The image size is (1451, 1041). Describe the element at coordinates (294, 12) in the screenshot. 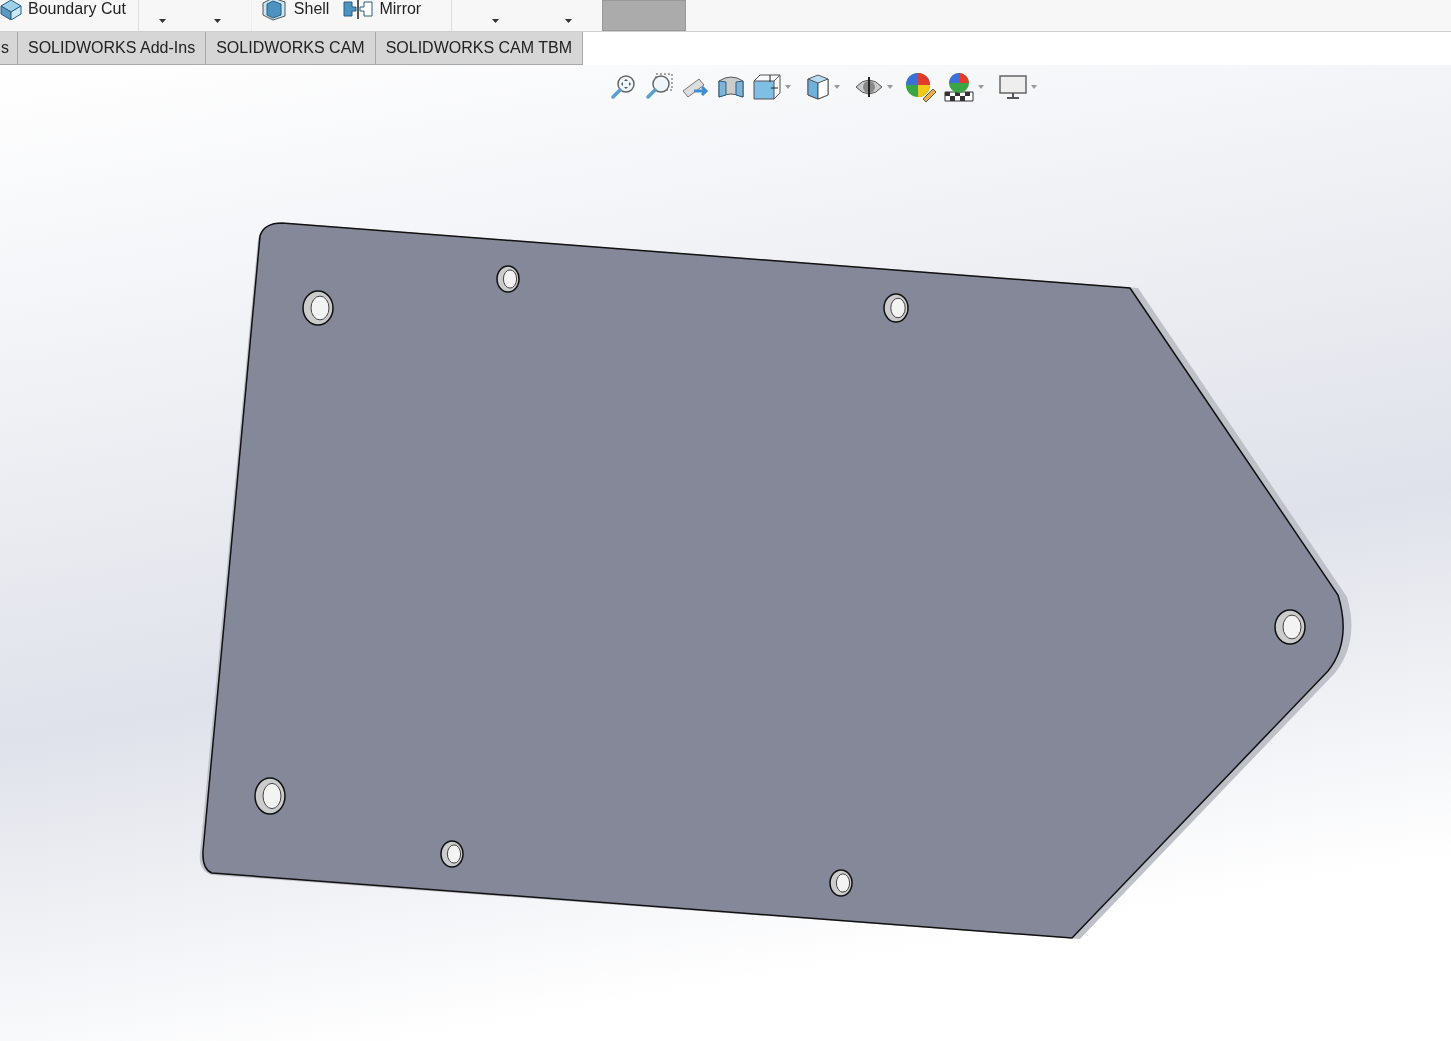

I see `shell-button: Shell` at that location.